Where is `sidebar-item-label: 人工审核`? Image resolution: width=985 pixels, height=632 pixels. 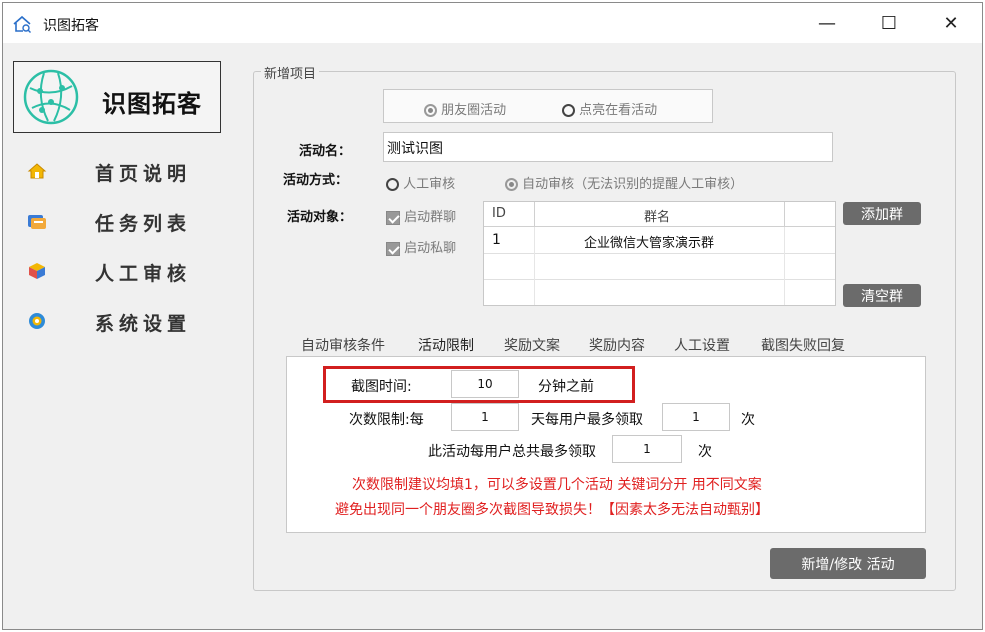 sidebar-item-label: 人工审核 is located at coordinates (143, 274).